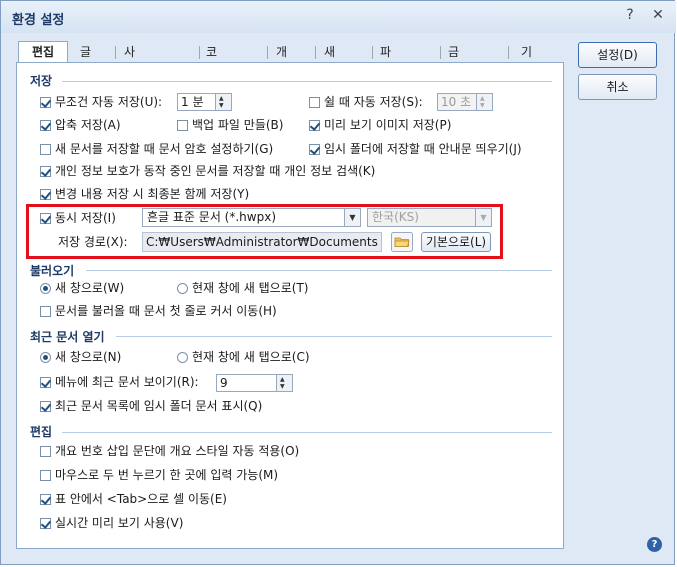 The width and height of the screenshot is (677, 567). What do you see at coordinates (423, 149) in the screenshot?
I see `temp-notice-label: 임시 폴더에 저장할 때 안내문 띄우기(J)` at bounding box center [423, 149].